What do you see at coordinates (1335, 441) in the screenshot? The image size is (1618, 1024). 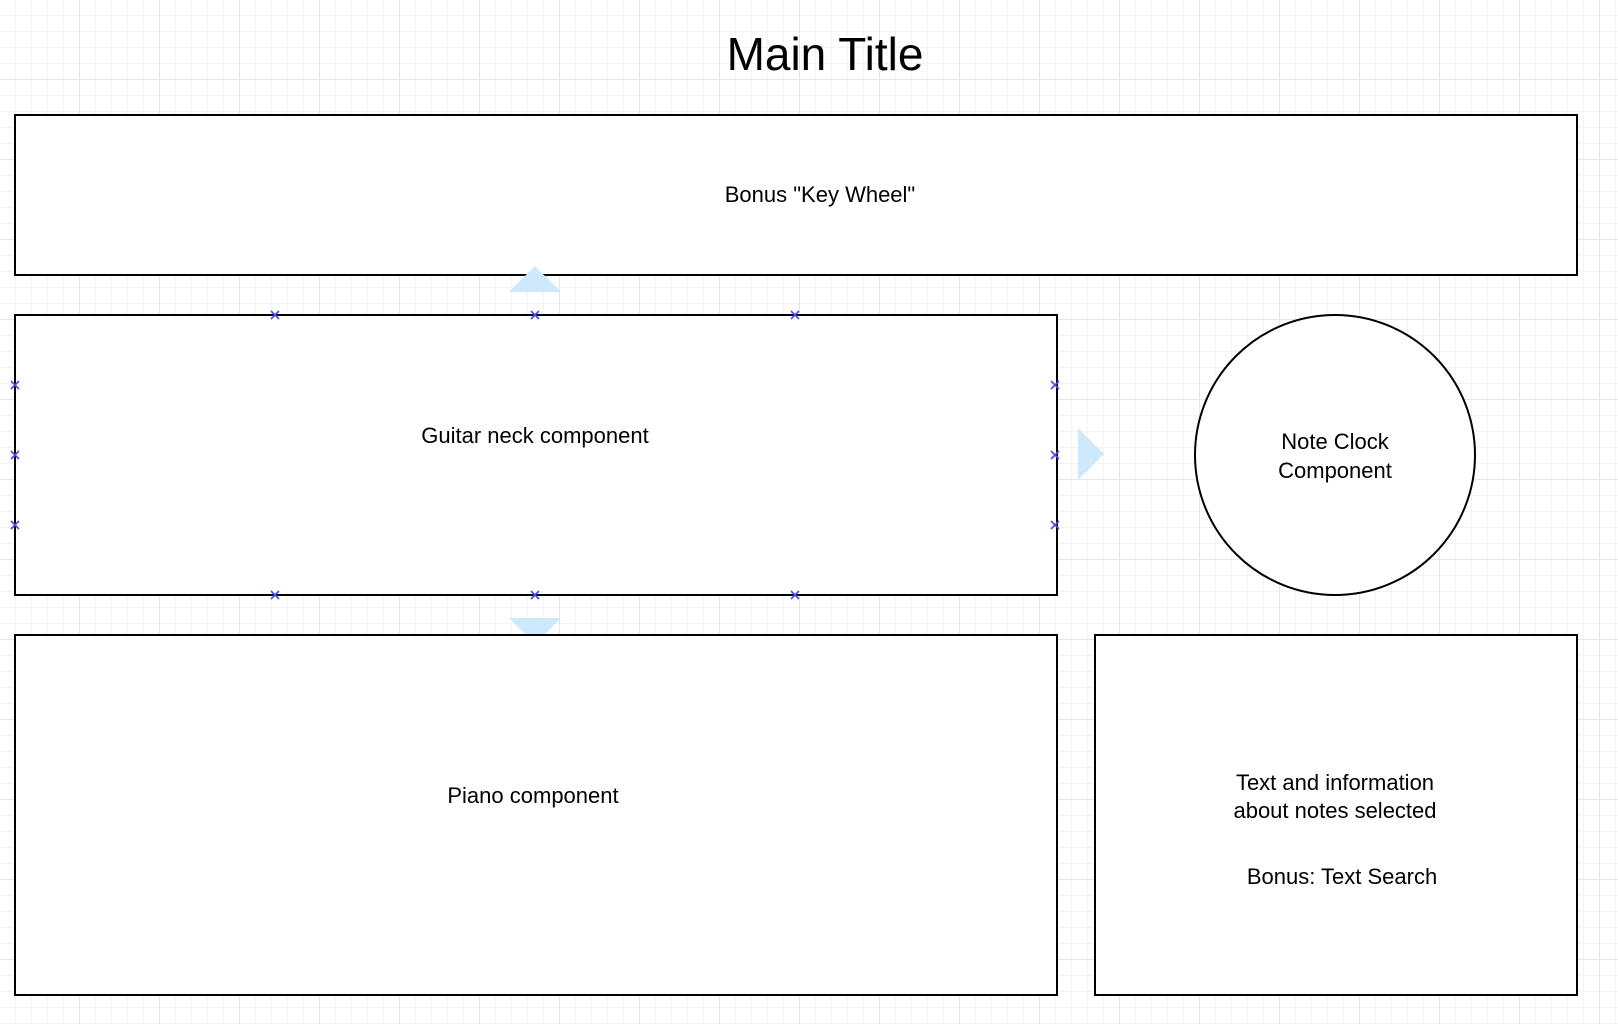 I see `note-clock-label-line1: Note Clock` at bounding box center [1335, 441].